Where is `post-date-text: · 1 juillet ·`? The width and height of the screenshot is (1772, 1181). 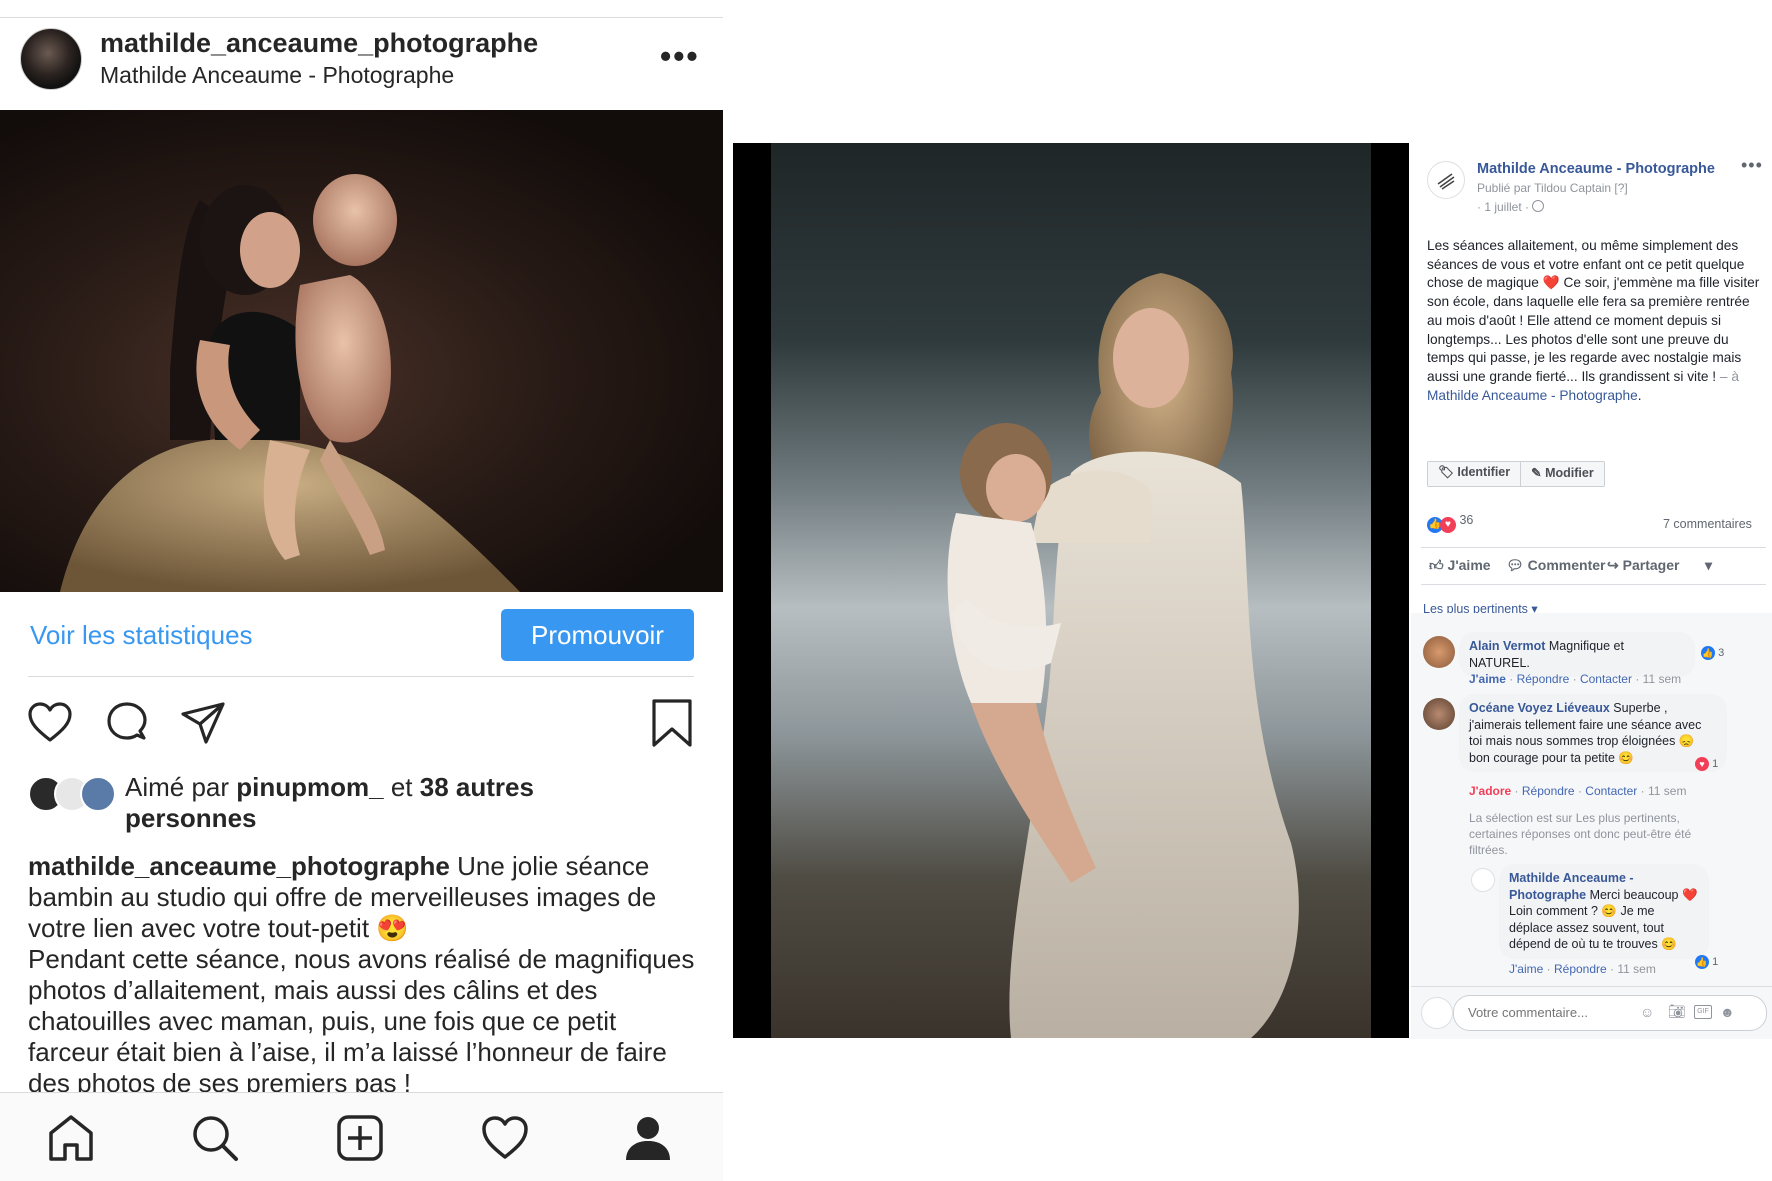
post-date-text: · 1 juillet · is located at coordinates (1503, 207).